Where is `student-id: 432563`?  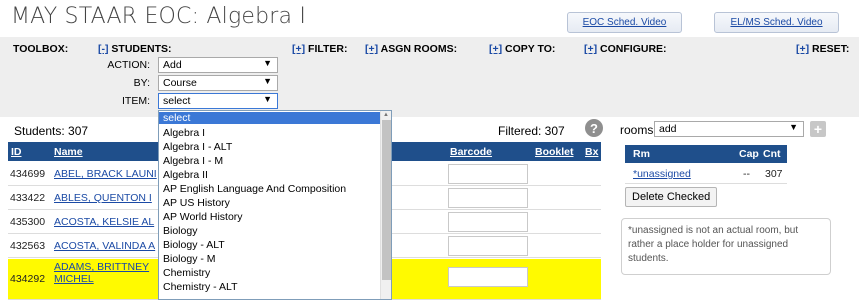
student-id: 432563 is located at coordinates (28, 246).